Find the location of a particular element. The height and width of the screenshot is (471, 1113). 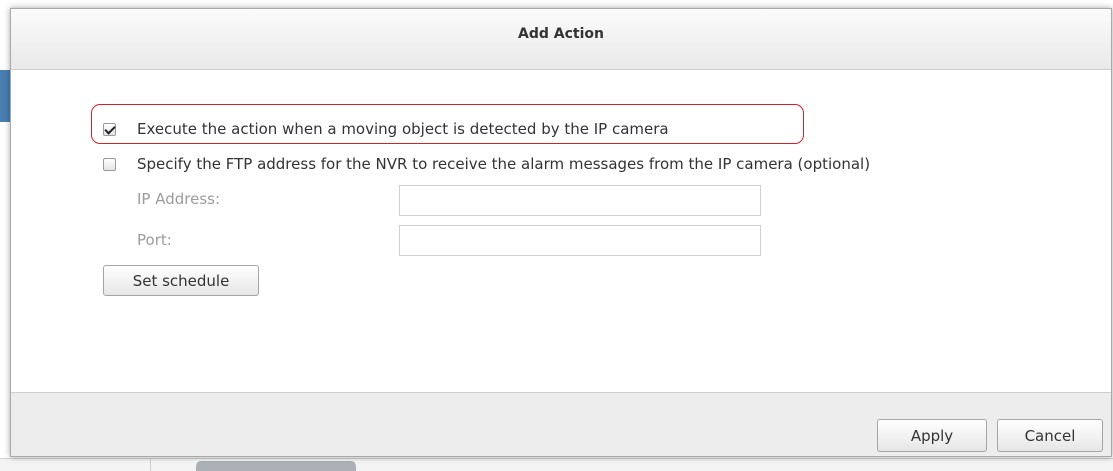

ftp-address-checkbox is located at coordinates (109, 164).